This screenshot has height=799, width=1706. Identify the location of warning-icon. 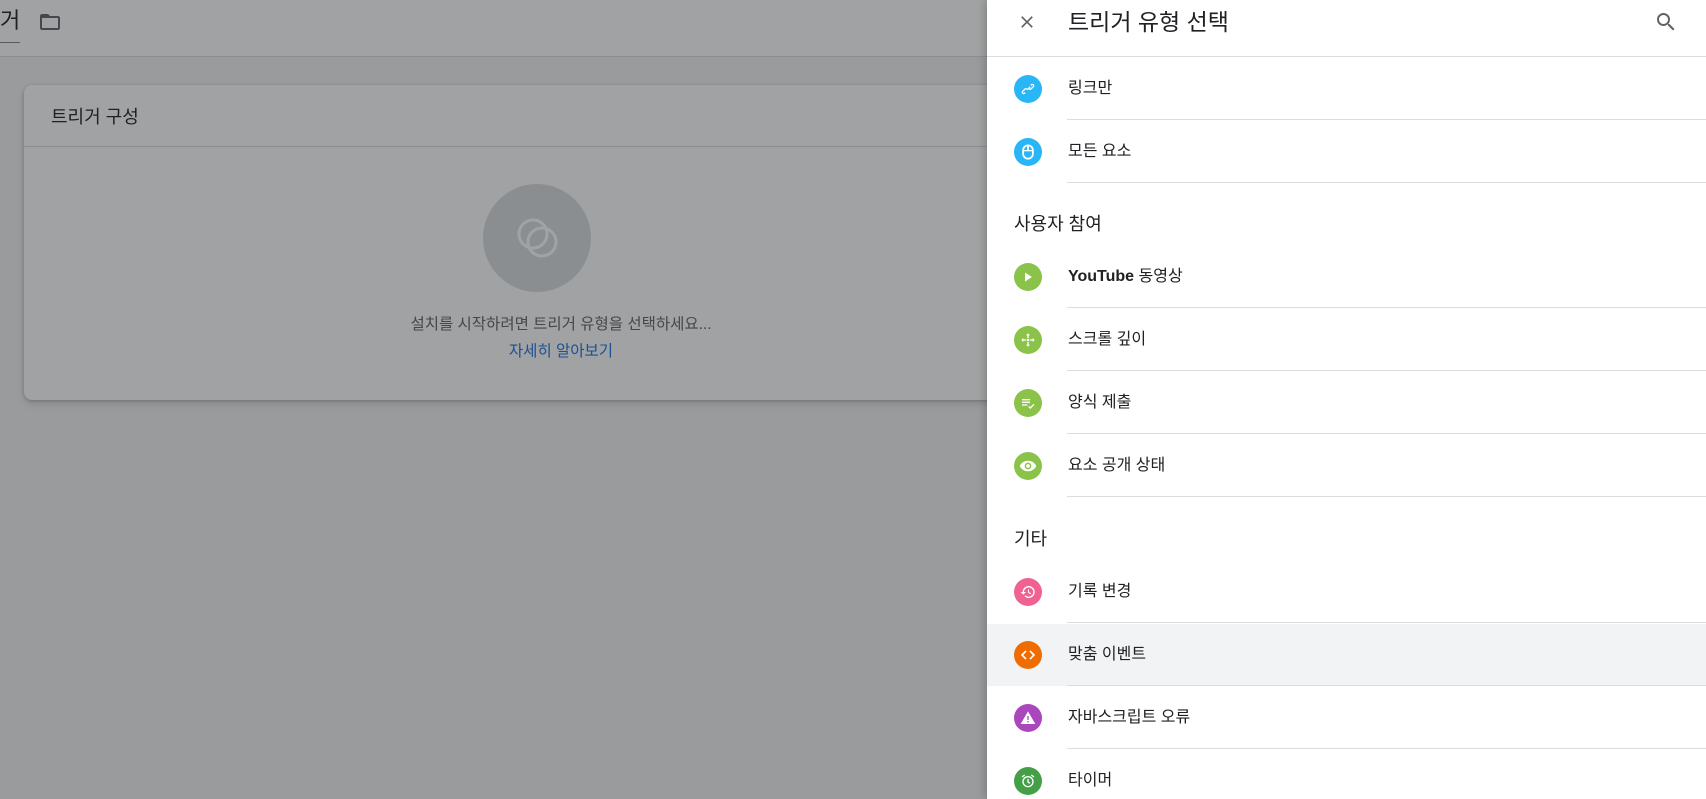
(1028, 718).